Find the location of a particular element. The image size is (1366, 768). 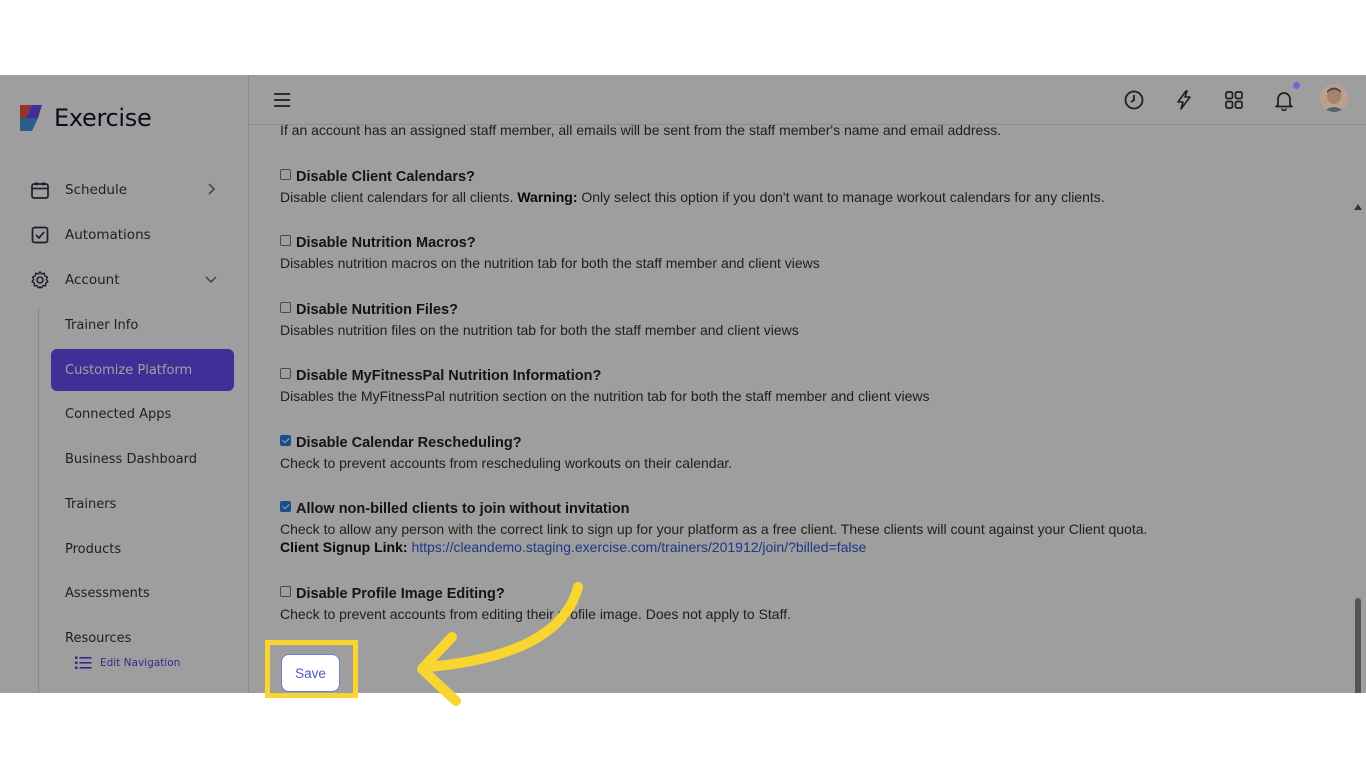

sidebar-item-schedule: Schedule is located at coordinates (124, 190).